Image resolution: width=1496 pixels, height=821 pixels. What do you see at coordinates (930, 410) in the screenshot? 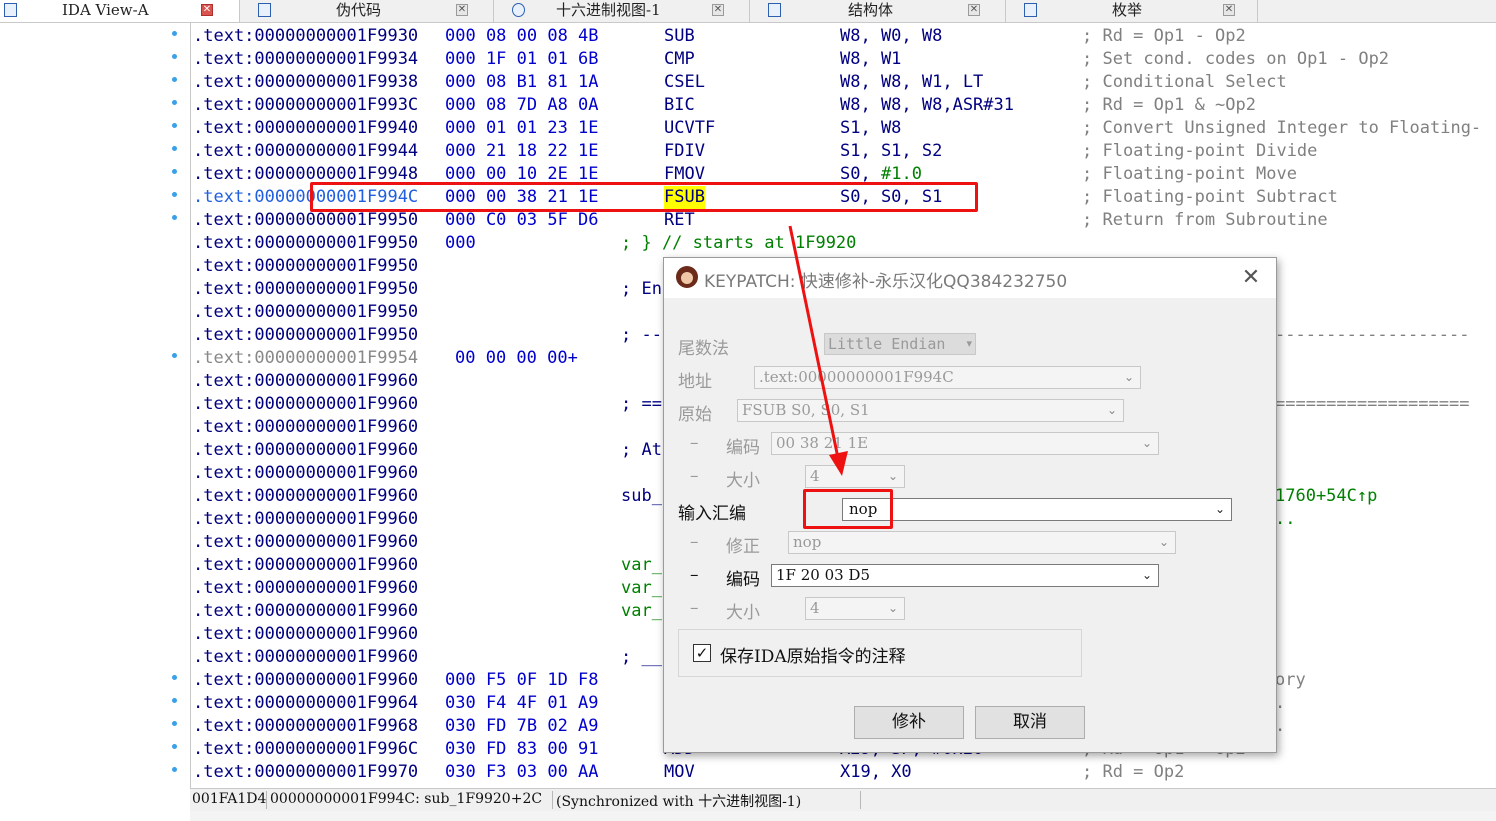
I see `original-field: FSUB S0, S0, S1 ⌄` at bounding box center [930, 410].